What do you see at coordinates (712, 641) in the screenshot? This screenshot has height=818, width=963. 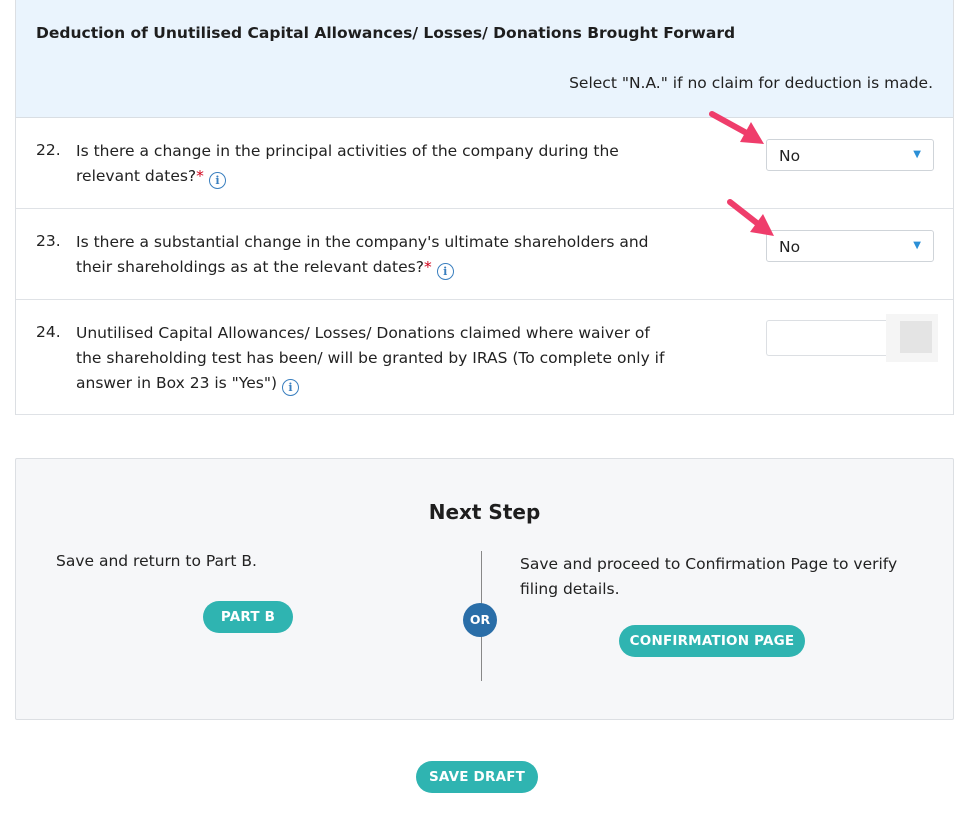 I see `confirmation-page-button: CONFIRMATION PAGE` at bounding box center [712, 641].